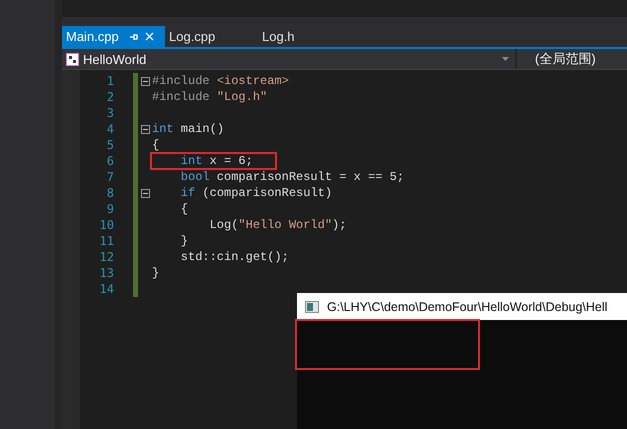 The height and width of the screenshot is (429, 627). Describe the element at coordinates (289, 59) in the screenshot. I see `project-dropdown: HelloWorld` at that location.